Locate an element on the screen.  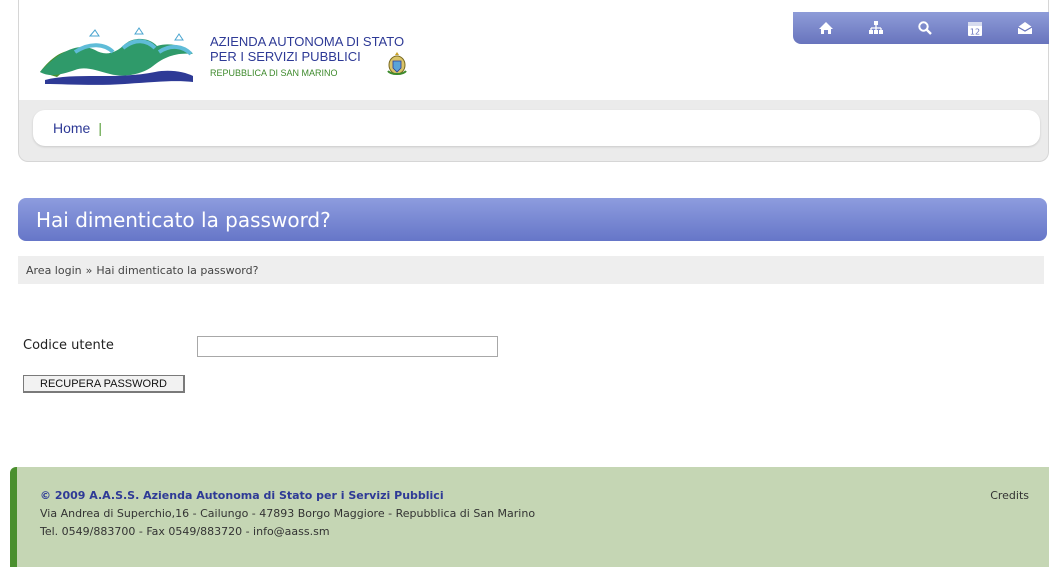
coat-of-arms-icon is located at coordinates (397, 63).